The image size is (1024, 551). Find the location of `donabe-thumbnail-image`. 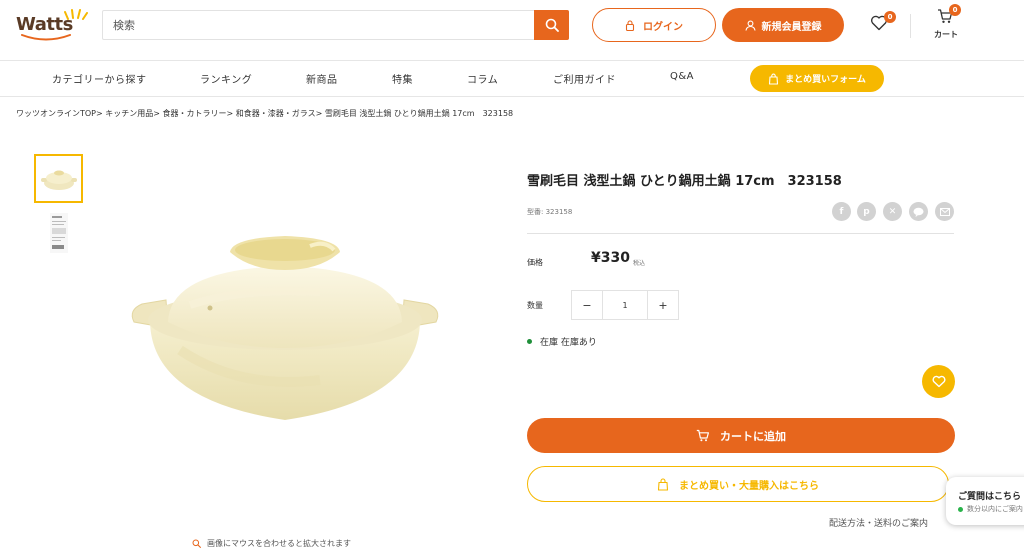

donabe-thumbnail-image is located at coordinates (58, 180).